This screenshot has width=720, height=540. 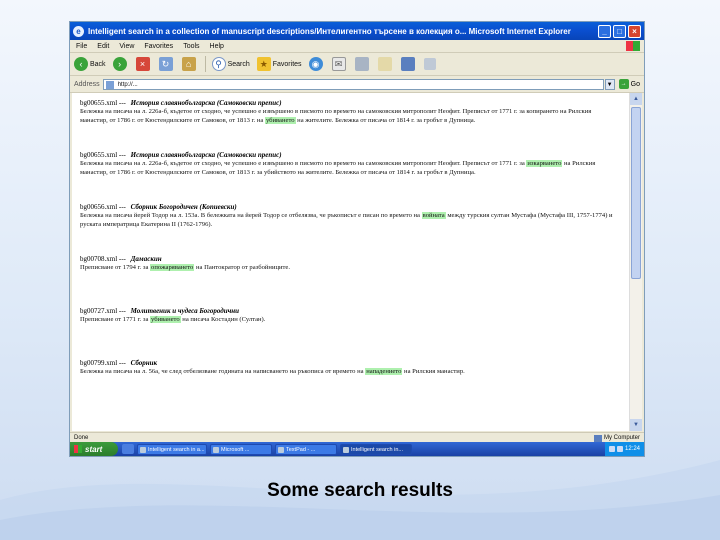 I want to click on toolbar: ‹ Back › × ↻ ⌂ ⚲ Search ★ Favorites ◉ ✉, so click(x=357, y=64).